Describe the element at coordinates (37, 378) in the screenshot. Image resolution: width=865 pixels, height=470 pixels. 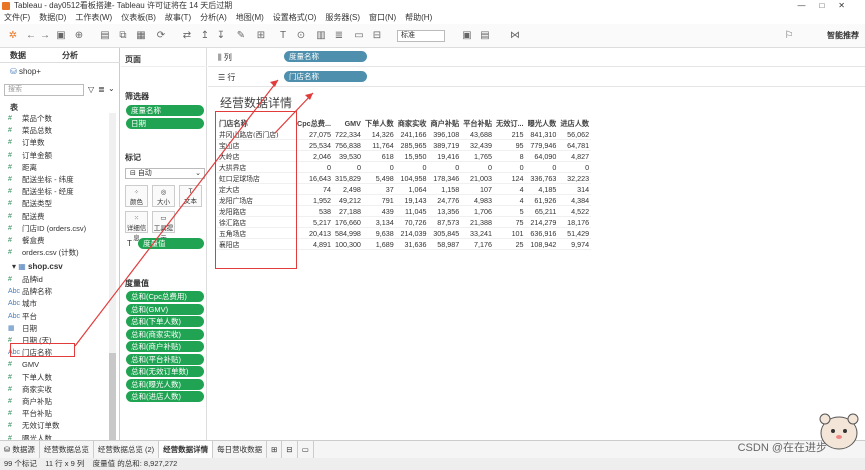
I see `shop-field: 下单人数` at that location.